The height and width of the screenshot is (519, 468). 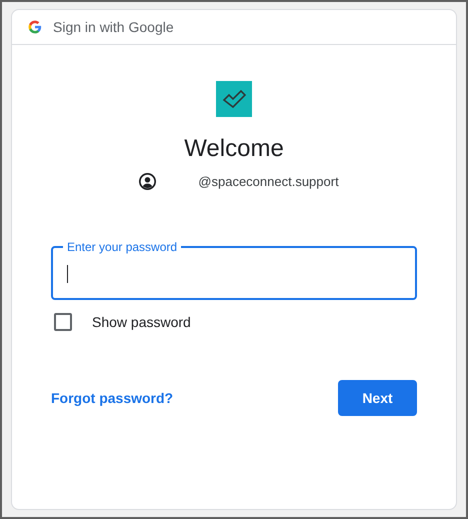 What do you see at coordinates (122, 247) in the screenshot?
I see `field-label: Enter your password` at bounding box center [122, 247].